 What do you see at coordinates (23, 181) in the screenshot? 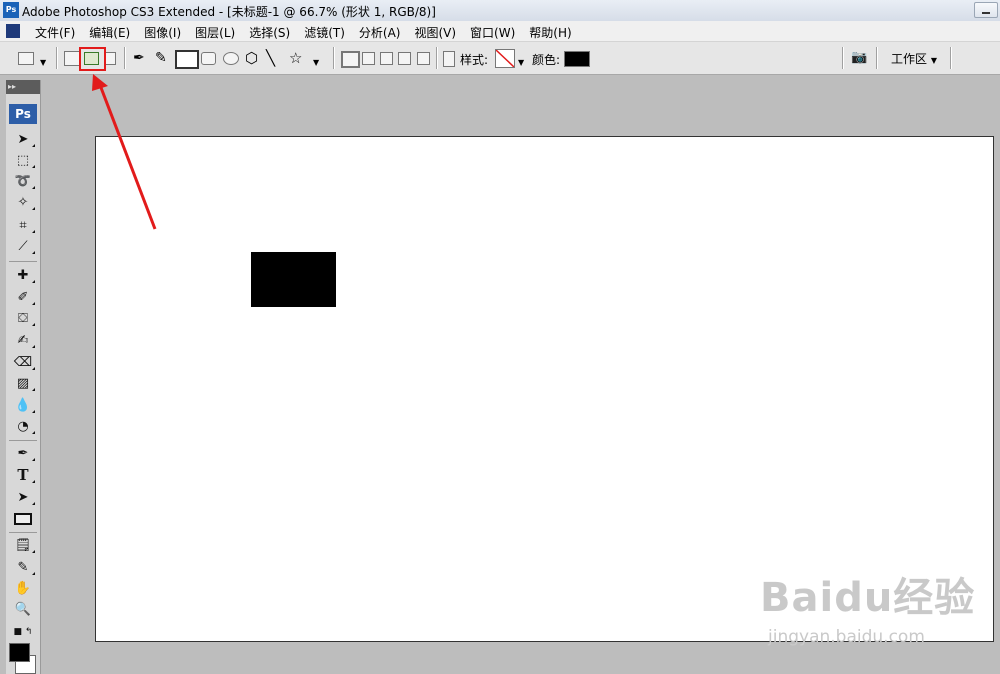
I see `lasso-tool-icon: ➰` at bounding box center [23, 181].